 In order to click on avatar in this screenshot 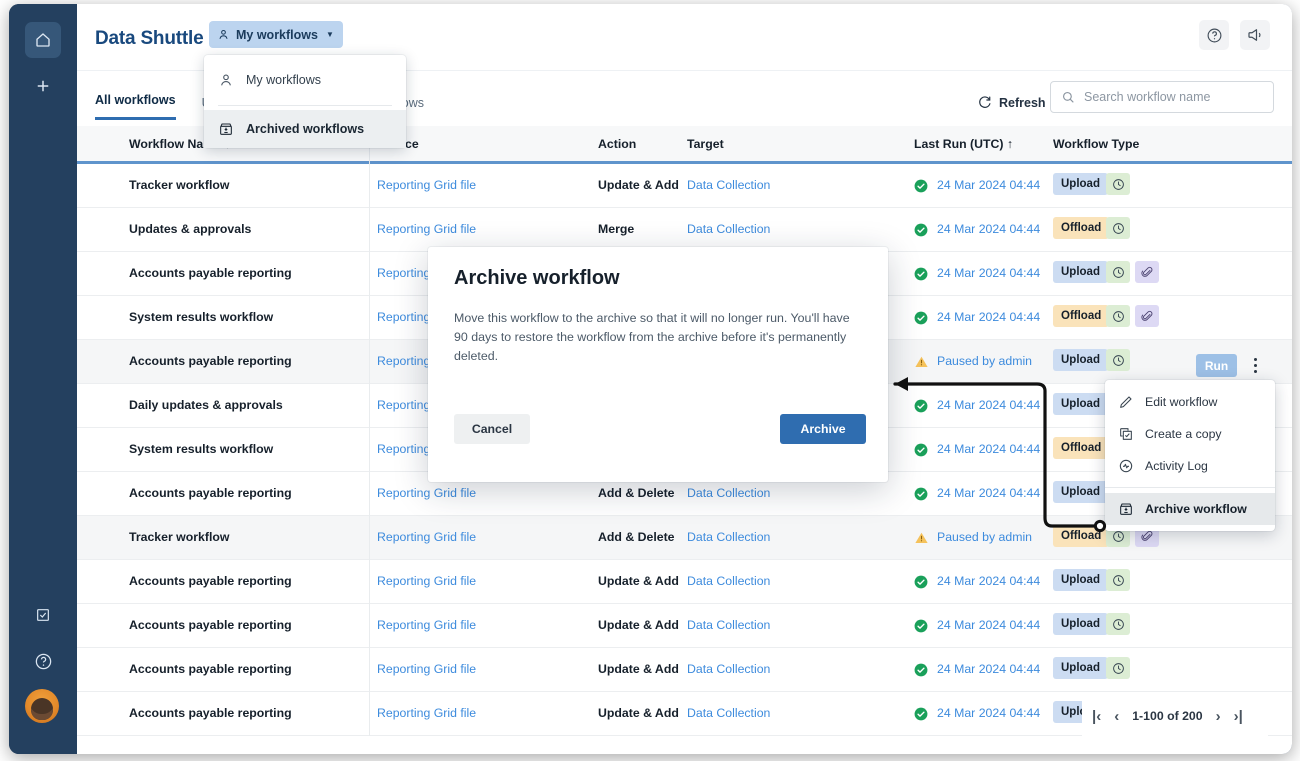, I will do `click(42, 706)`.